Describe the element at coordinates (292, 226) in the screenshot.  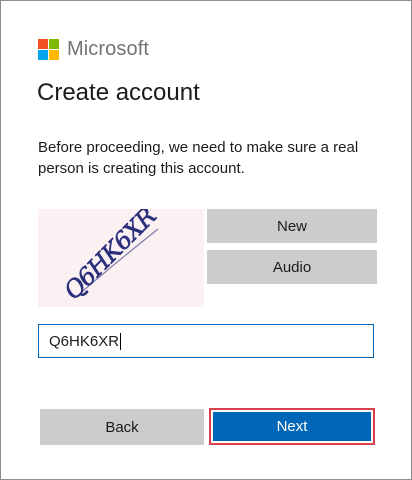
I see `new-captcha-button: New` at that location.